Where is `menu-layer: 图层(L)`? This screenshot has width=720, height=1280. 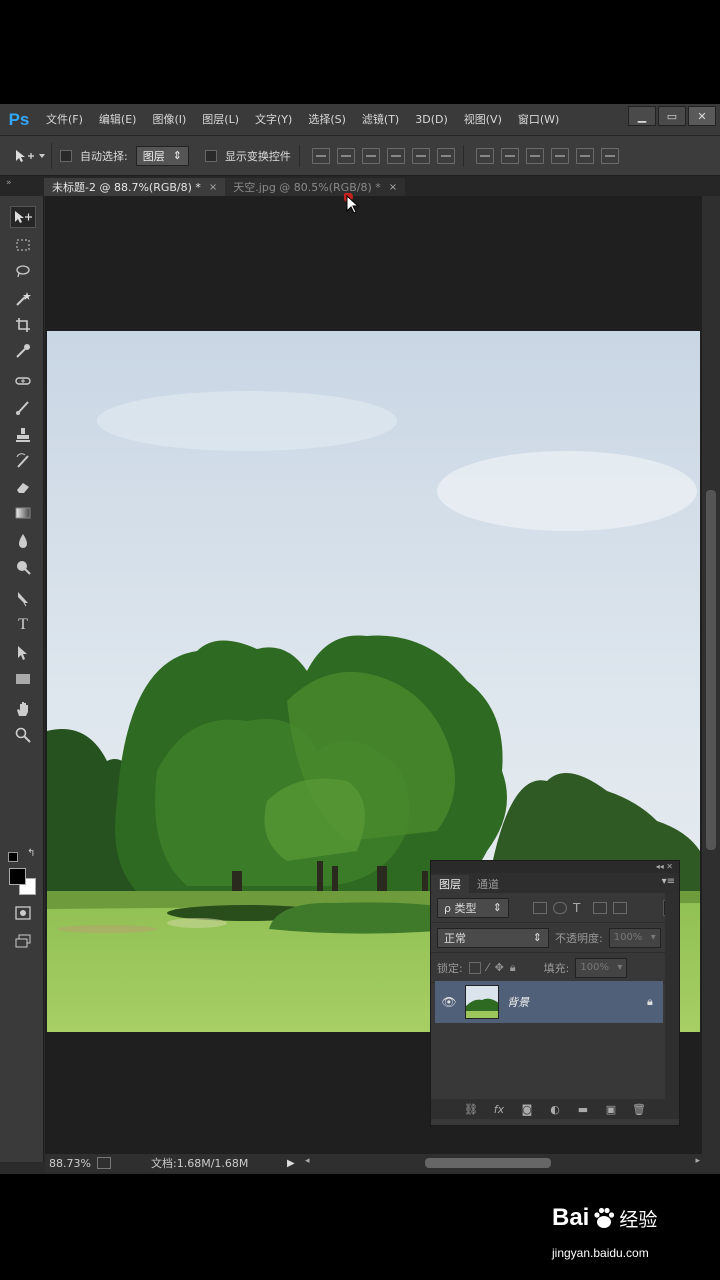 menu-layer: 图层(L) is located at coordinates (220, 120).